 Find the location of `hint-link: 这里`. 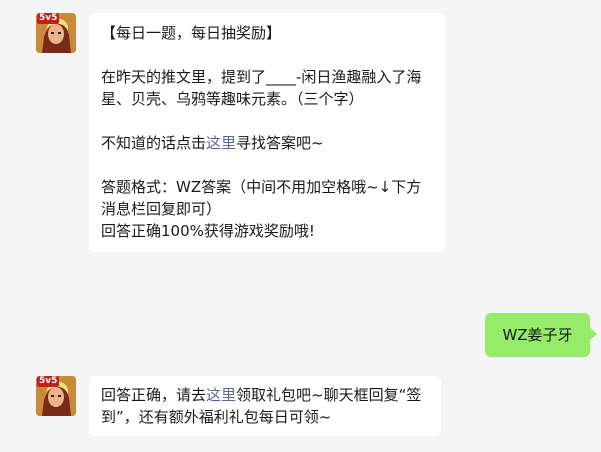

hint-link: 这里 is located at coordinates (221, 143).